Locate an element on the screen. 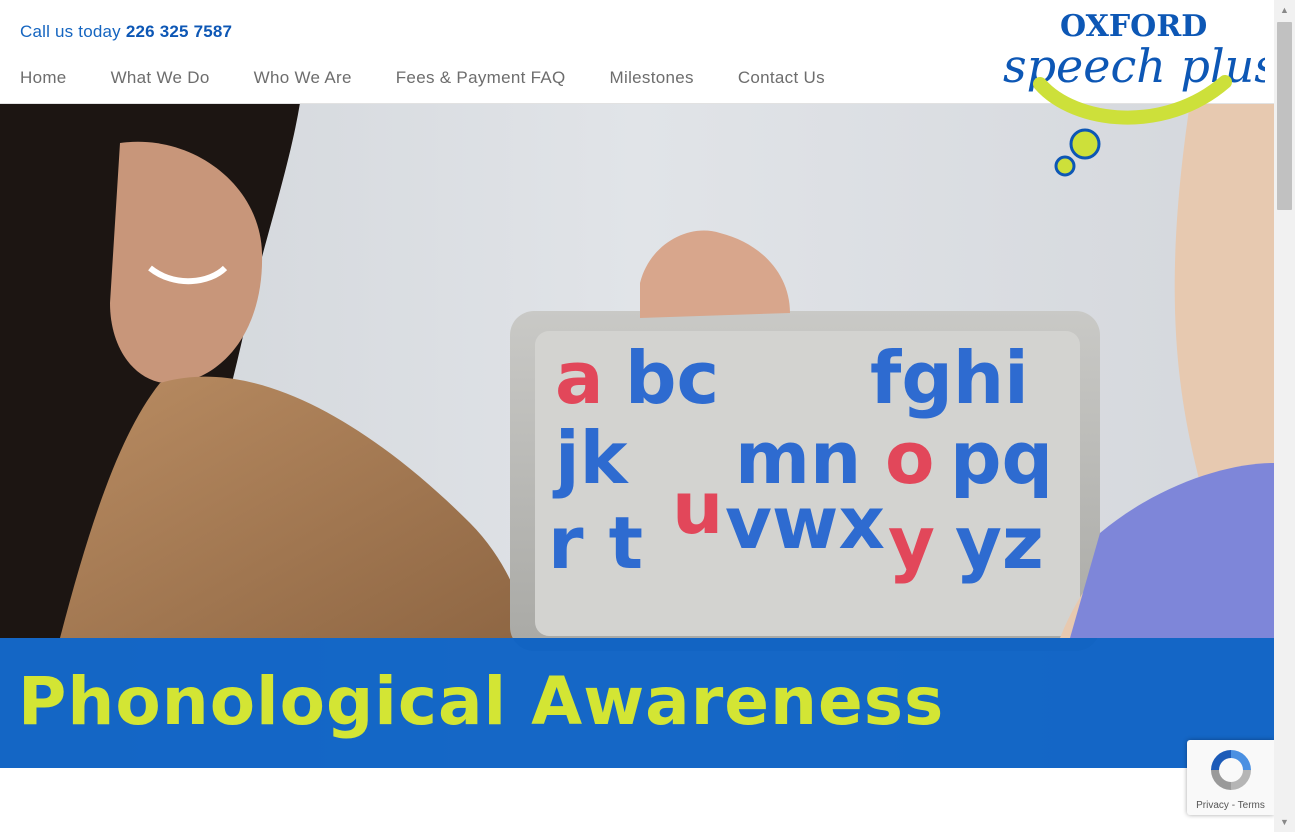 Image resolution: width=1295 pixels, height=832 pixels. recaptcha-privacy-link: Privacy is located at coordinates (1212, 805).